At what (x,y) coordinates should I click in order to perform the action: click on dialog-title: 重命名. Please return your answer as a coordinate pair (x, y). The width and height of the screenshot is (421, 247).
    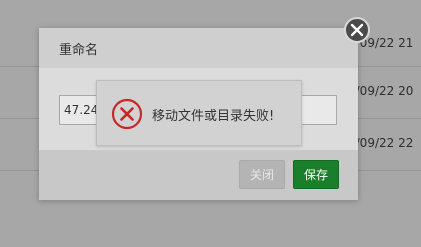
    Looking at the image, I should click on (79, 50).